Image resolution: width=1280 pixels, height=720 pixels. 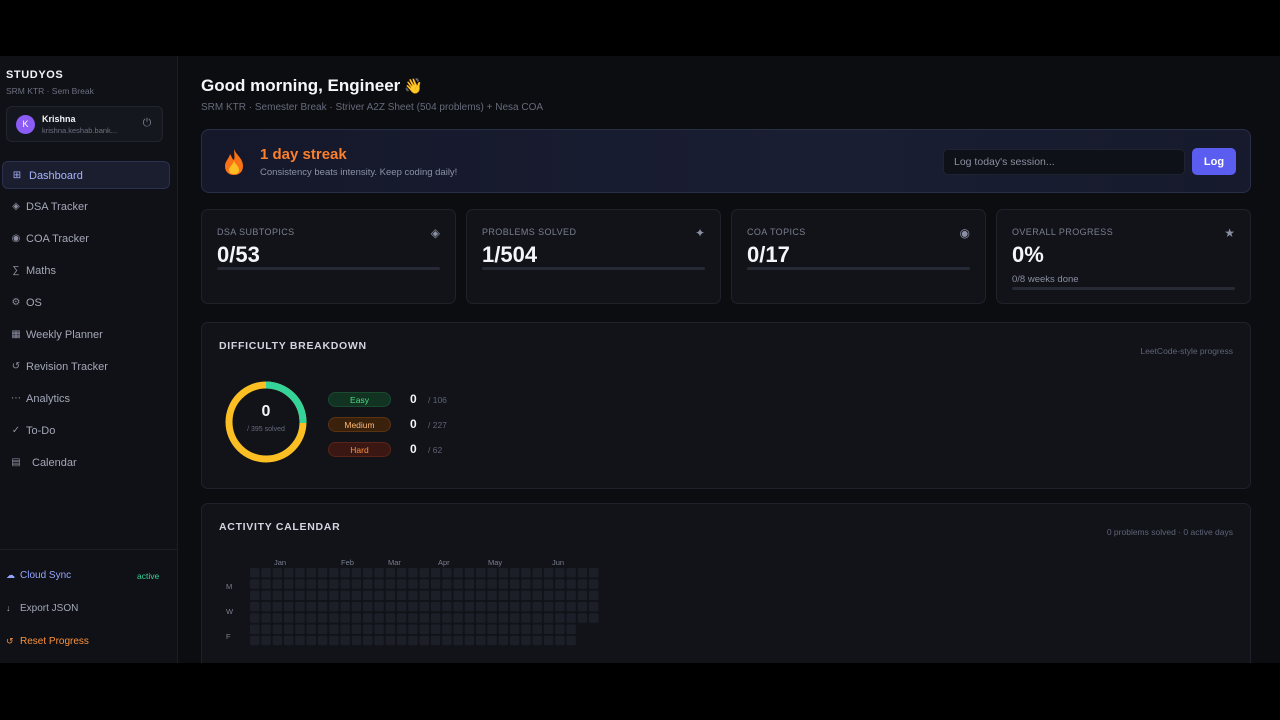 I want to click on easy-badge: Easy, so click(x=359, y=399).